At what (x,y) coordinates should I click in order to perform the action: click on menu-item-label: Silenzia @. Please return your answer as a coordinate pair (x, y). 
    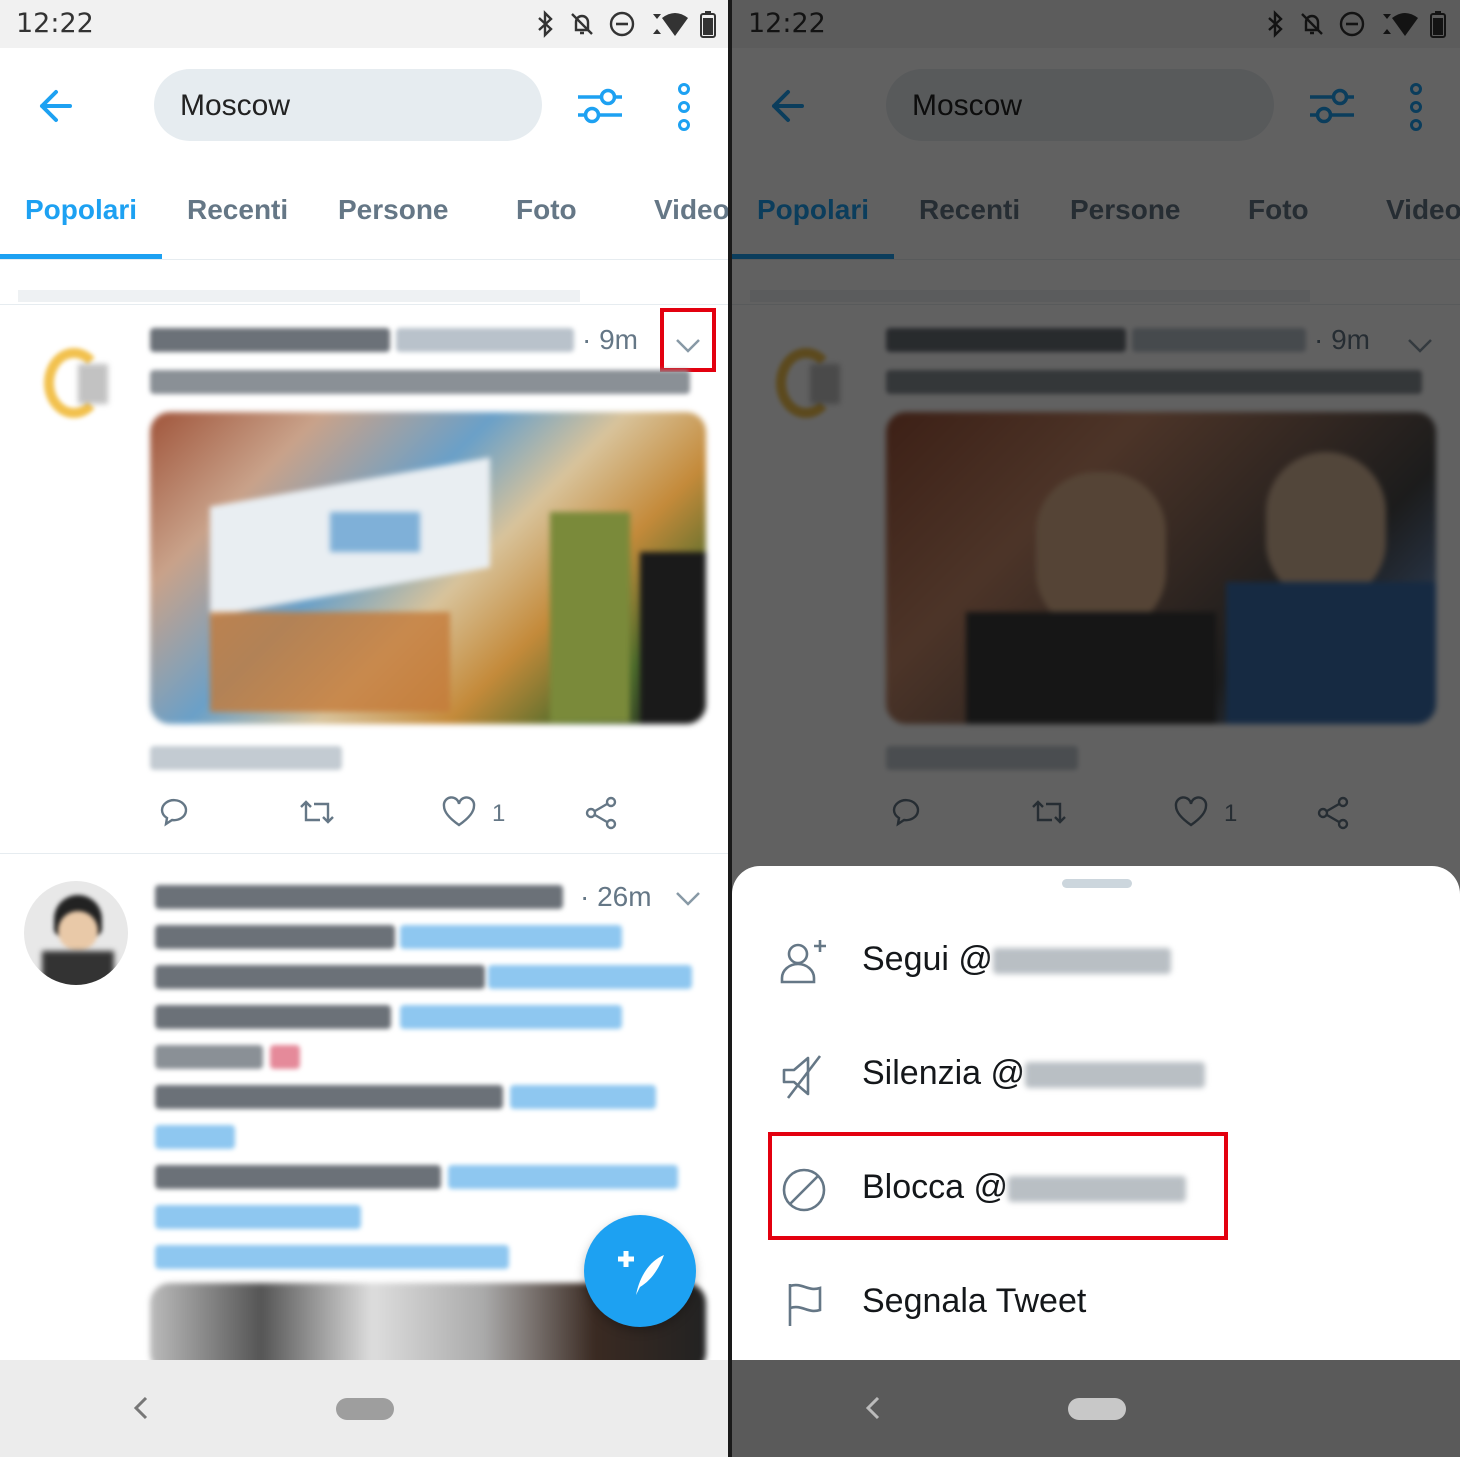
    Looking at the image, I should click on (1034, 1073).